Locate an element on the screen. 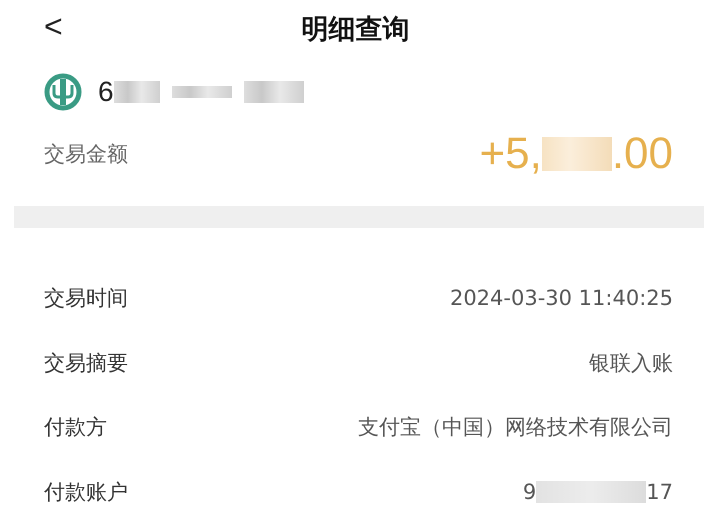 This screenshot has width=711, height=511. amount-start: +5, is located at coordinates (510, 154).